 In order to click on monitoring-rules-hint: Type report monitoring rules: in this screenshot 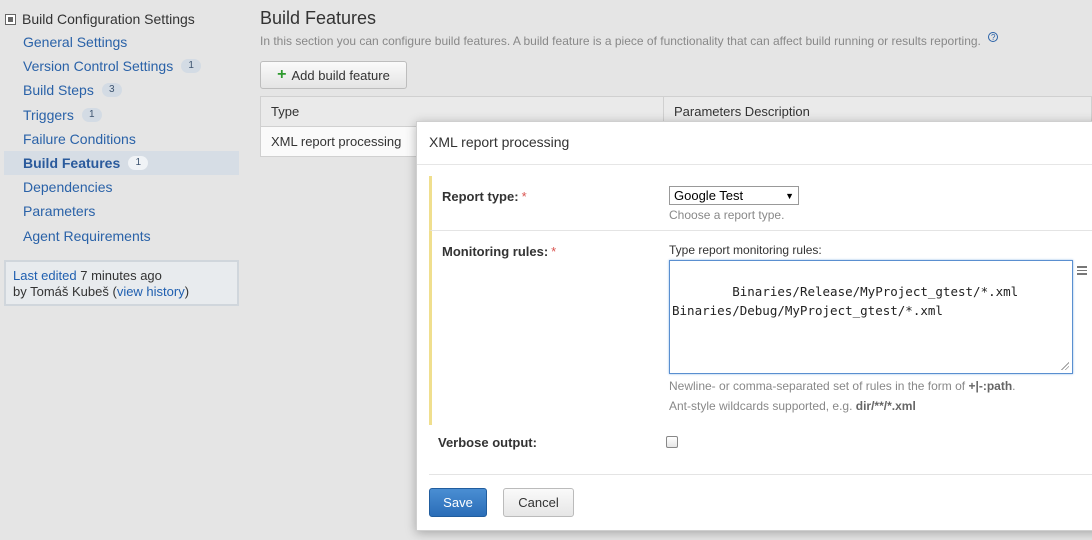, I will do `click(745, 250)`.